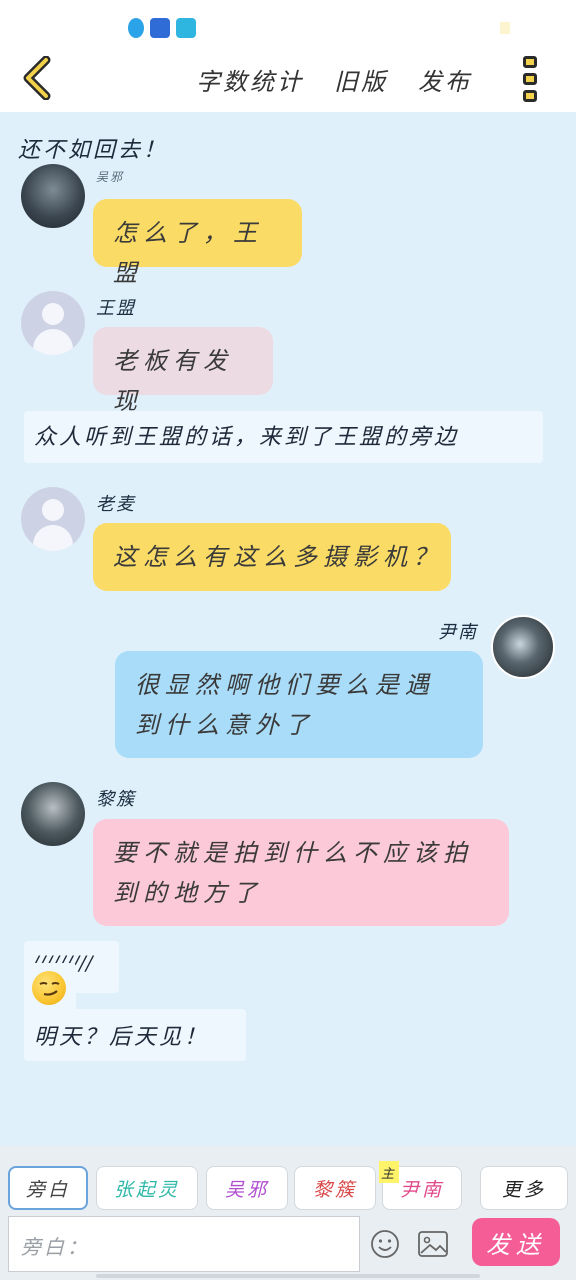 The height and width of the screenshot is (1280, 576). What do you see at coordinates (361, 79) in the screenshot?
I see `old-version-button: 旧版` at bounding box center [361, 79].